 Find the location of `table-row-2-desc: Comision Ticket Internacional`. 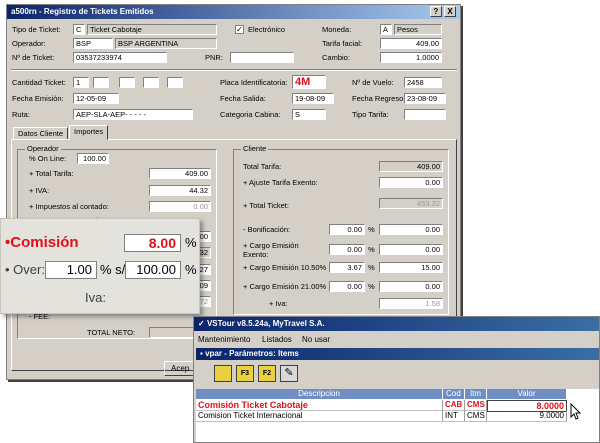

table-row-2-desc: Comision Ticket Internacional is located at coordinates (319, 416).